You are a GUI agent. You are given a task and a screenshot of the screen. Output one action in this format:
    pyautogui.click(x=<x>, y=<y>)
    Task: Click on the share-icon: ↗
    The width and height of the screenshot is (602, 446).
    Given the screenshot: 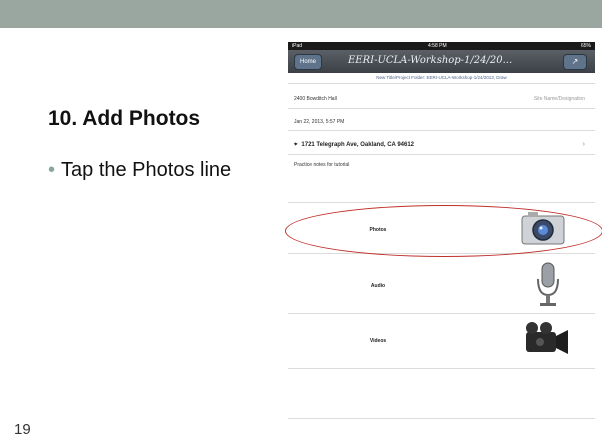 What is the action you would take?
    pyautogui.click(x=575, y=61)
    